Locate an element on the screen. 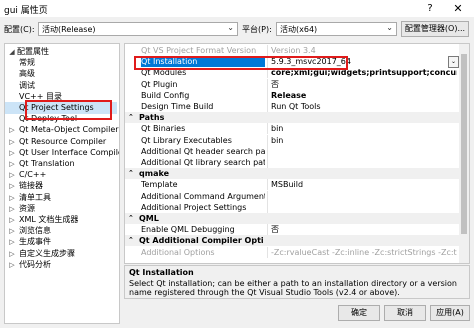 This screenshot has height=328, width=474. property-name: Additional Qt header search paths is located at coordinates (203, 151).